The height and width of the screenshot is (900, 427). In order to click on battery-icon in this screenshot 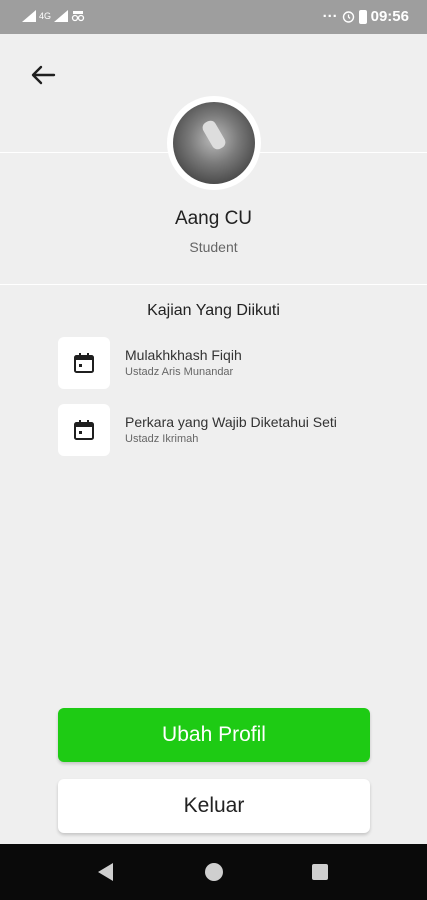, I will do `click(362, 16)`.